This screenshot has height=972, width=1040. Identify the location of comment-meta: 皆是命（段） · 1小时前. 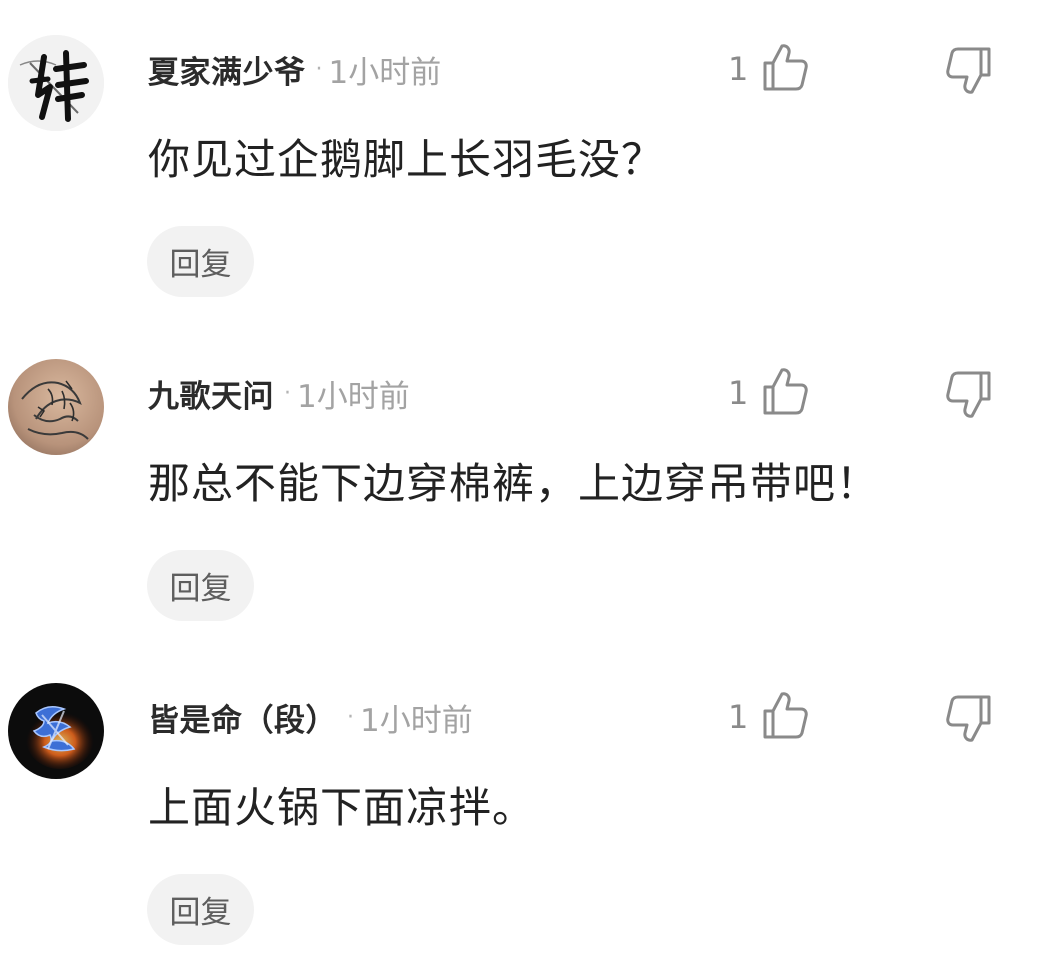
(310, 717).